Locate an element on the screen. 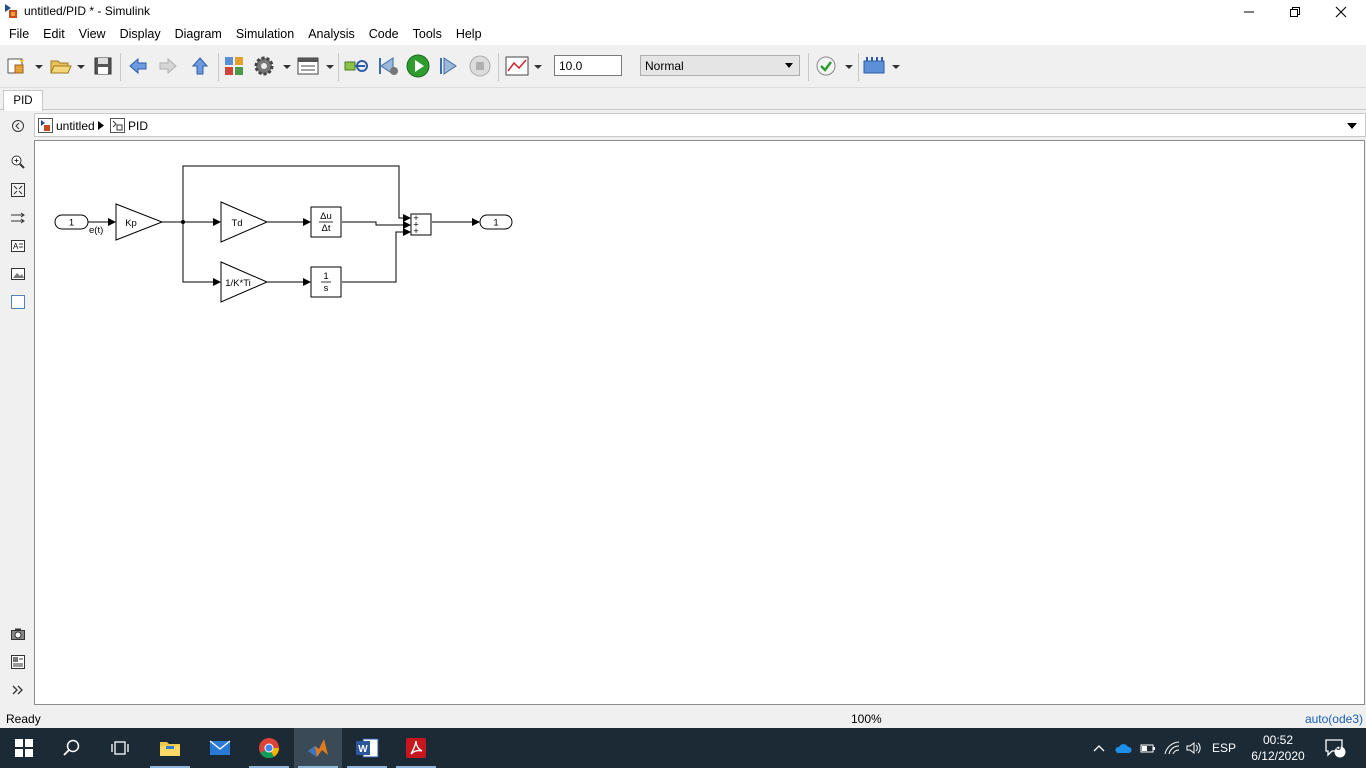 The height and width of the screenshot is (768, 1366). outport-block: 1 is located at coordinates (496, 222).